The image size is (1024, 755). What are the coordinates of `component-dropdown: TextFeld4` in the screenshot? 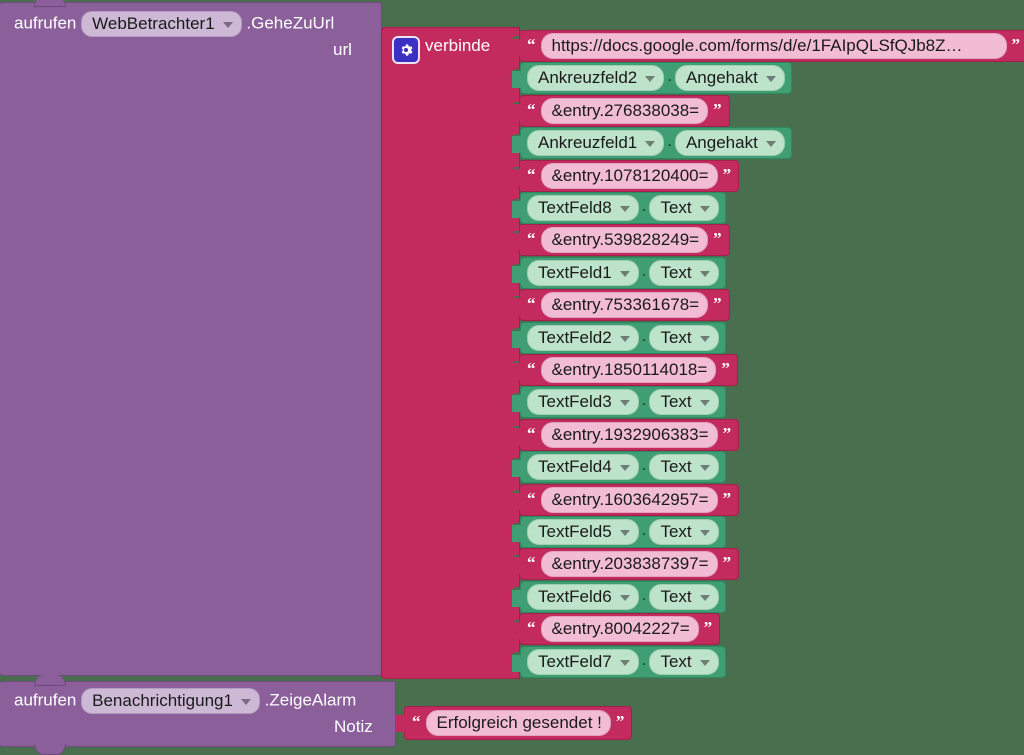 It's located at (583, 467).